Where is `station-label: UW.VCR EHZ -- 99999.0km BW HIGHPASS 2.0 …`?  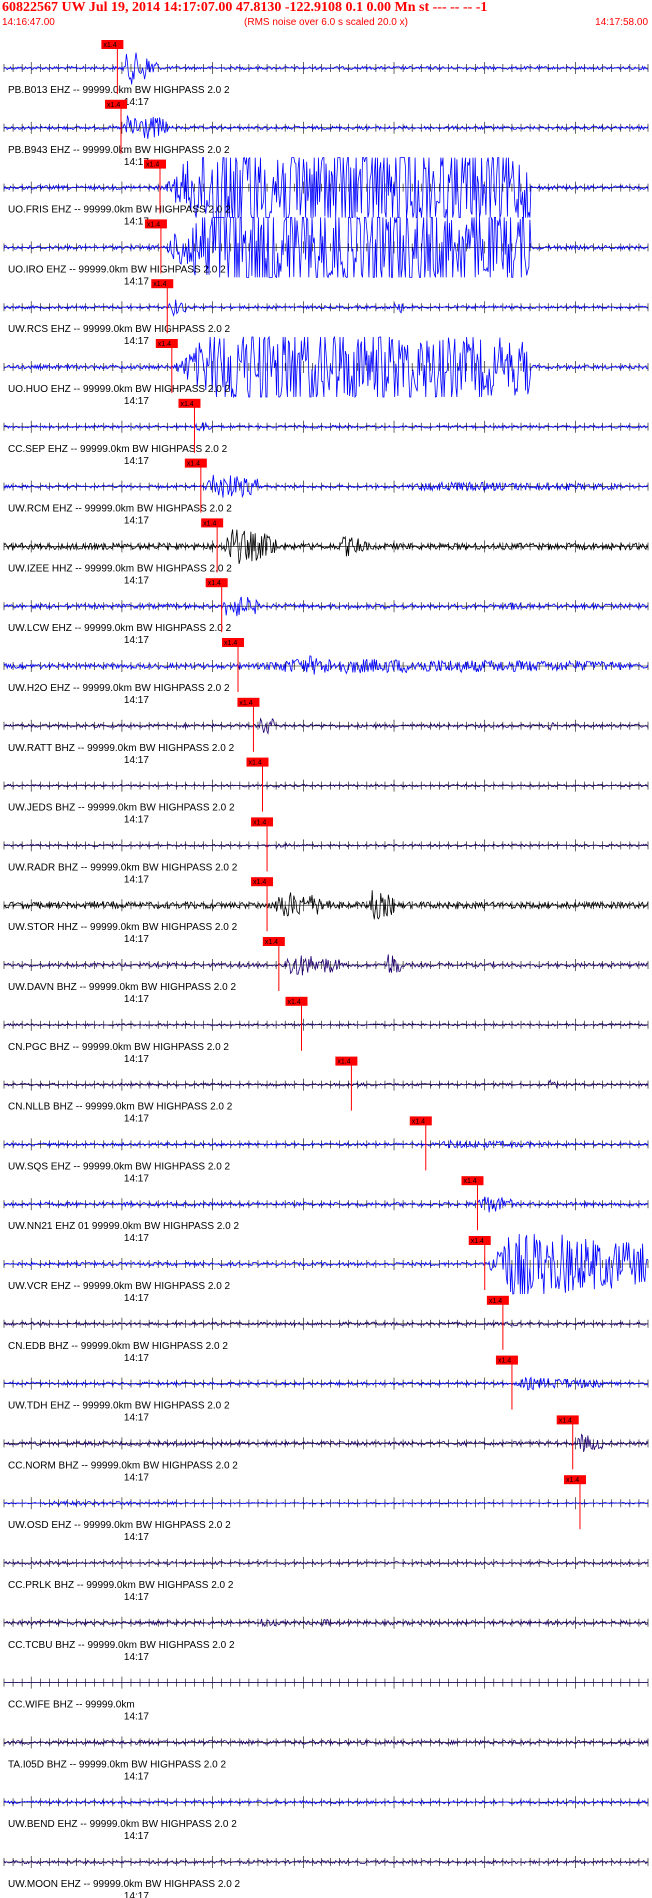
station-label: UW.VCR EHZ -- 99999.0km BW HIGHPASS 2.0 … is located at coordinates (119, 1286).